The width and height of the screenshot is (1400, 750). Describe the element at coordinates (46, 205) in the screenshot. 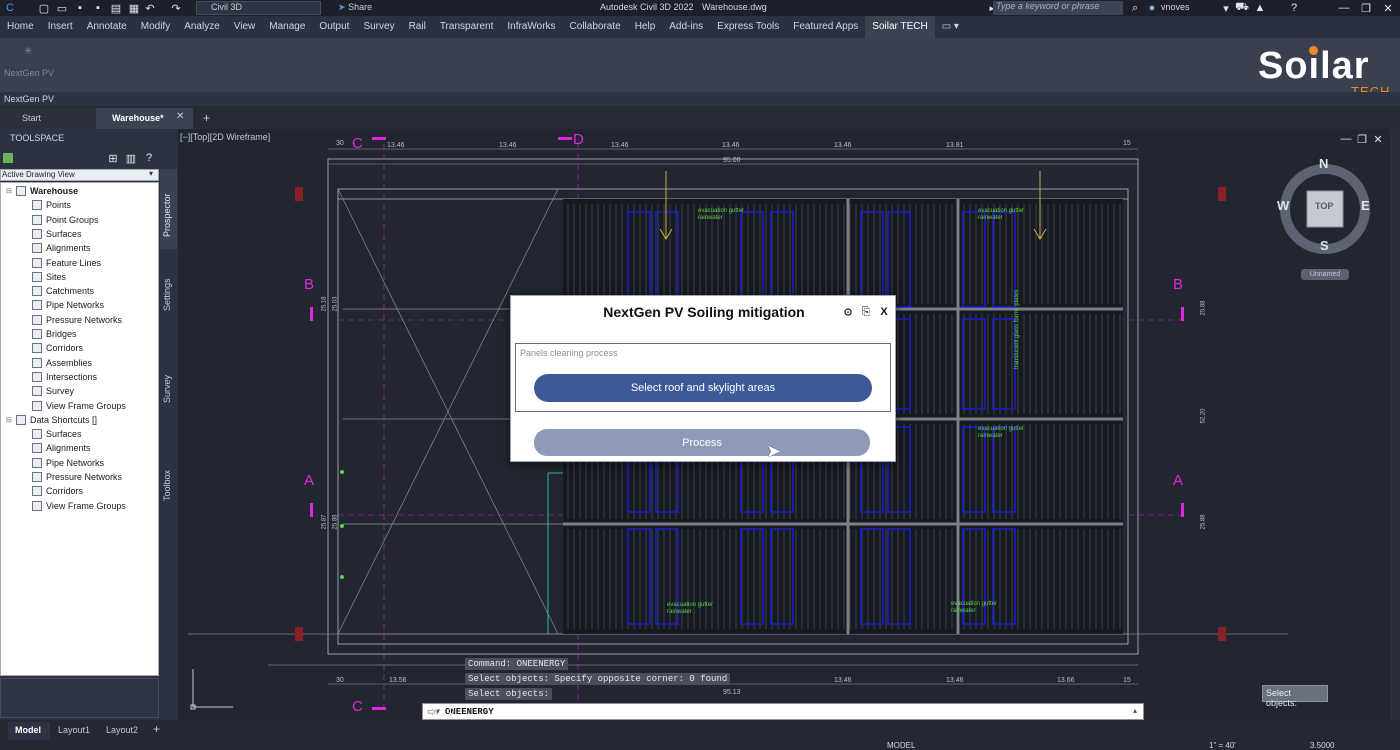

I see `tree-item: Points` at that location.